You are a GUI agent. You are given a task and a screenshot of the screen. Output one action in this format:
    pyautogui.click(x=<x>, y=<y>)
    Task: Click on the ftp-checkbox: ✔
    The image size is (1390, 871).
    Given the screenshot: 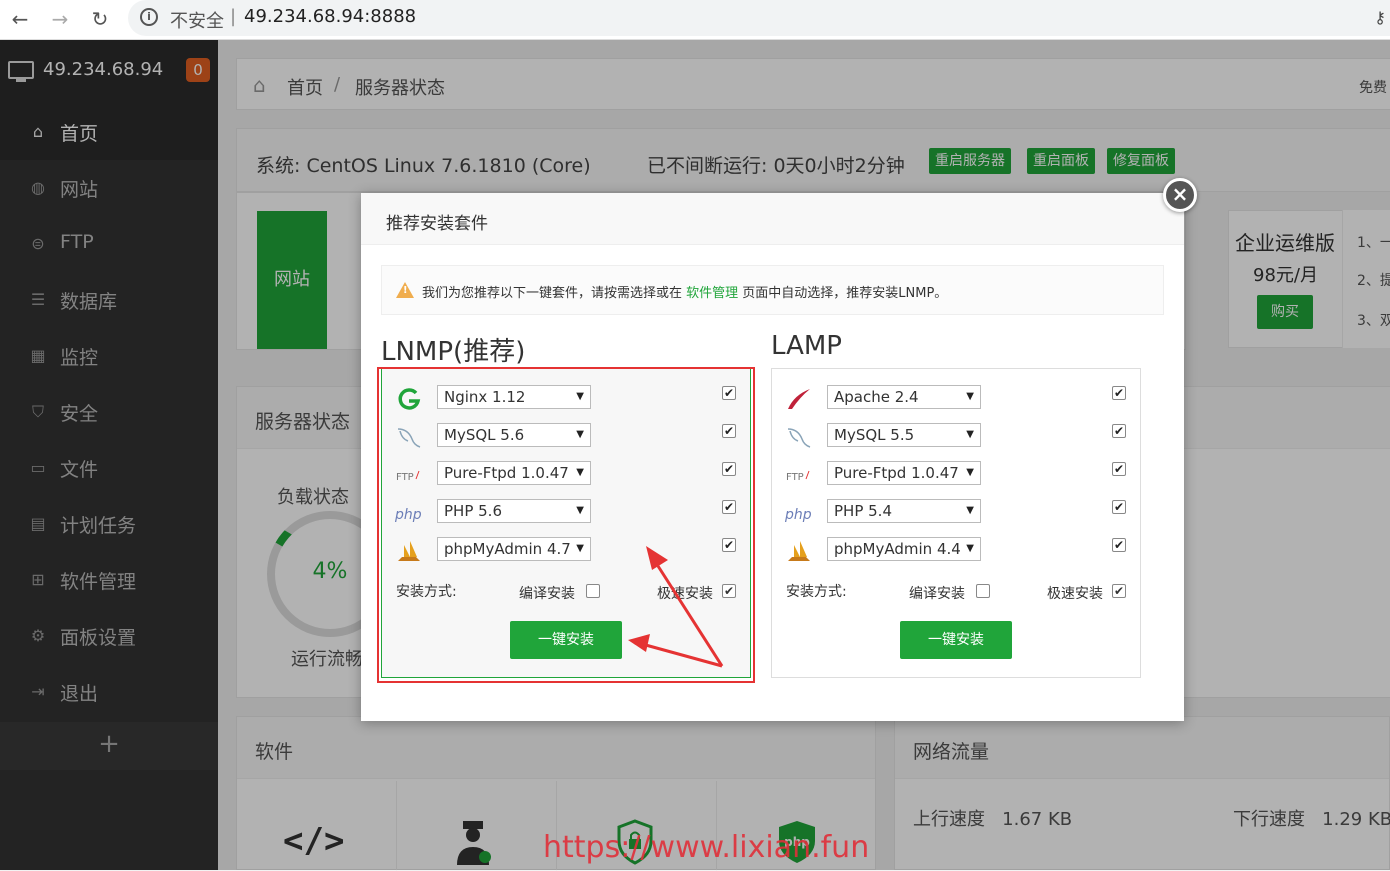 What is the action you would take?
    pyautogui.click(x=1119, y=469)
    